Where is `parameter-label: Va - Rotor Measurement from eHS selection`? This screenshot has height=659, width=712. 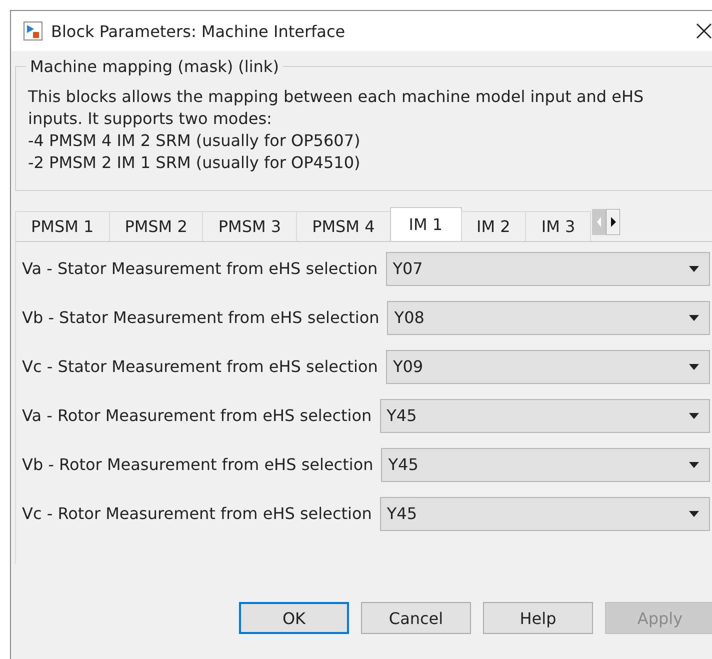
parameter-label: Va - Rotor Measurement from eHS selection is located at coordinates (197, 415).